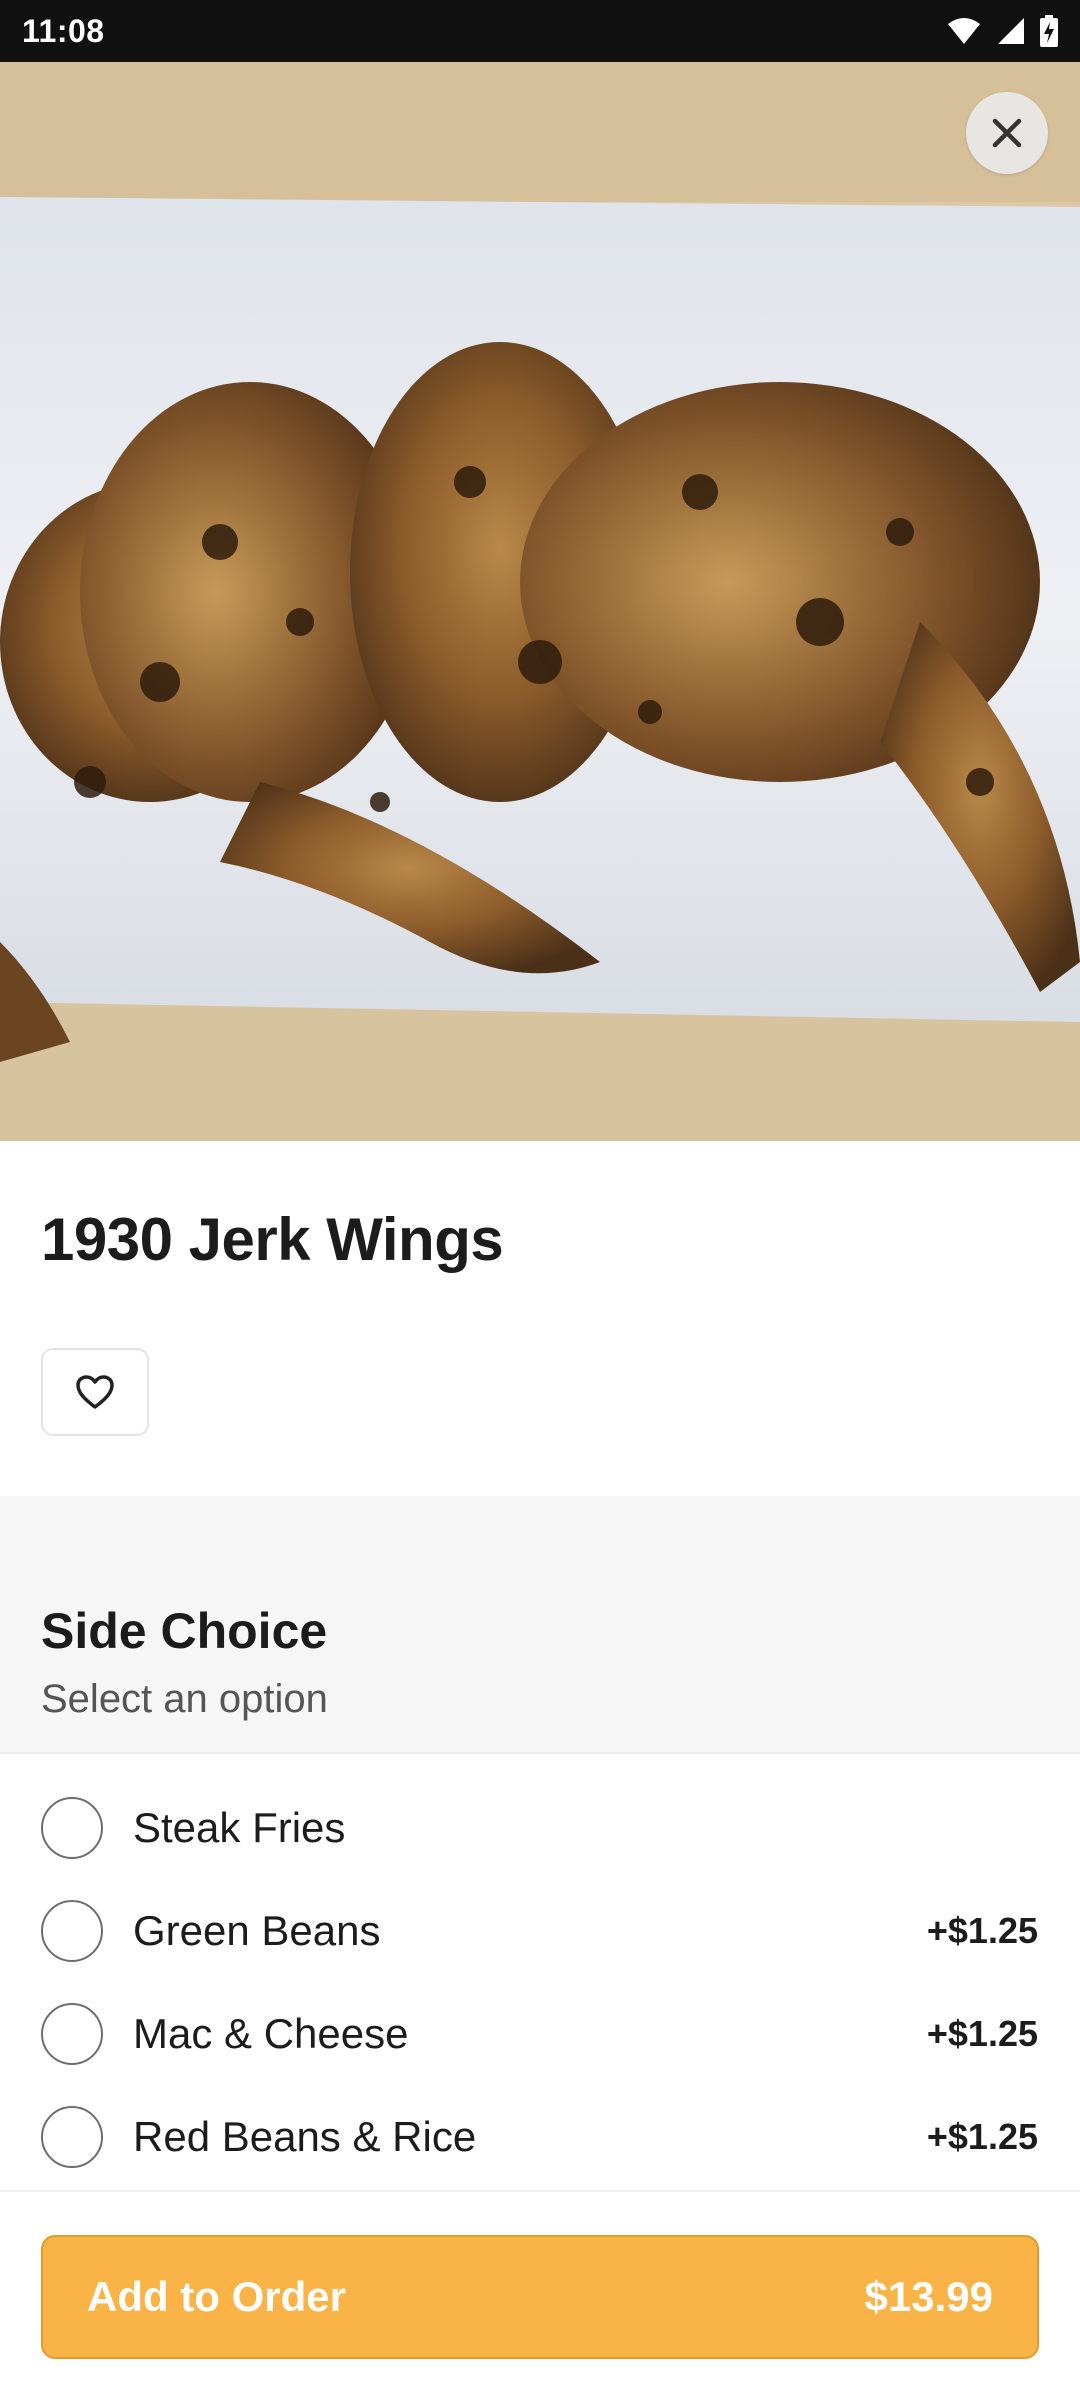 The width and height of the screenshot is (1080, 2400). I want to click on add-to-order-label: Add to Order, so click(216, 2296).